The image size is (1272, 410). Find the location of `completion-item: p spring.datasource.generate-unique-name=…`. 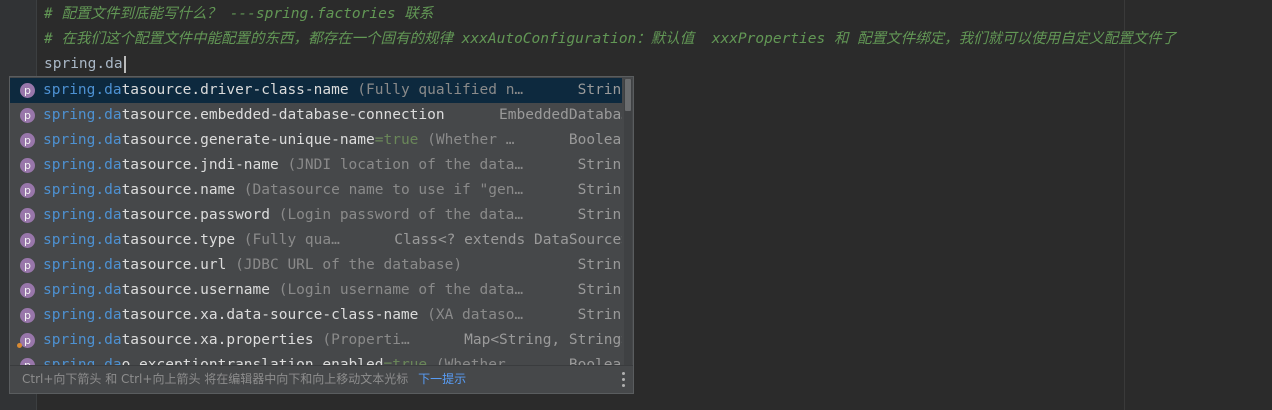

completion-item: p spring.datasource.generate-unique-name=… is located at coordinates (316, 140).